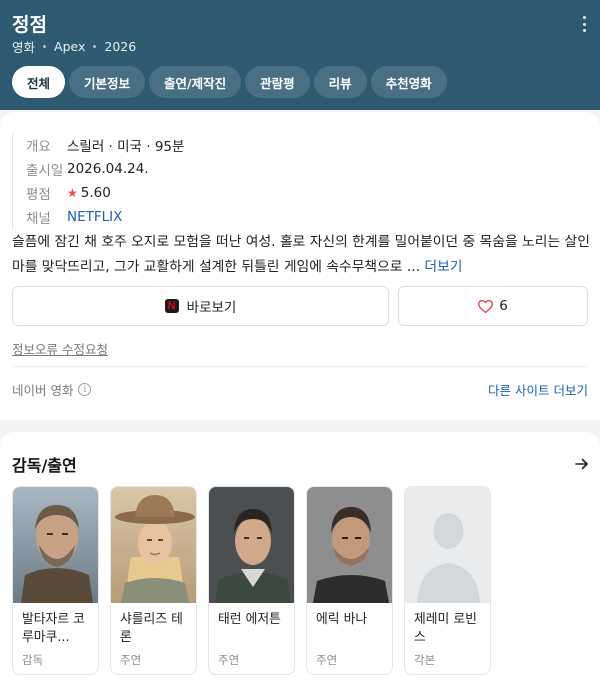 This screenshot has width=600, height=686. I want to click on tab-reviews: 리뷰, so click(340, 82).